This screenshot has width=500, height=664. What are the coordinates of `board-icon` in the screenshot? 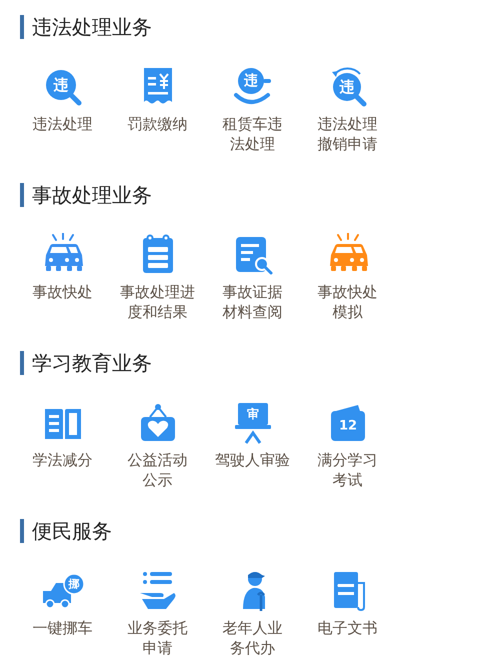 It's located at (252, 423).